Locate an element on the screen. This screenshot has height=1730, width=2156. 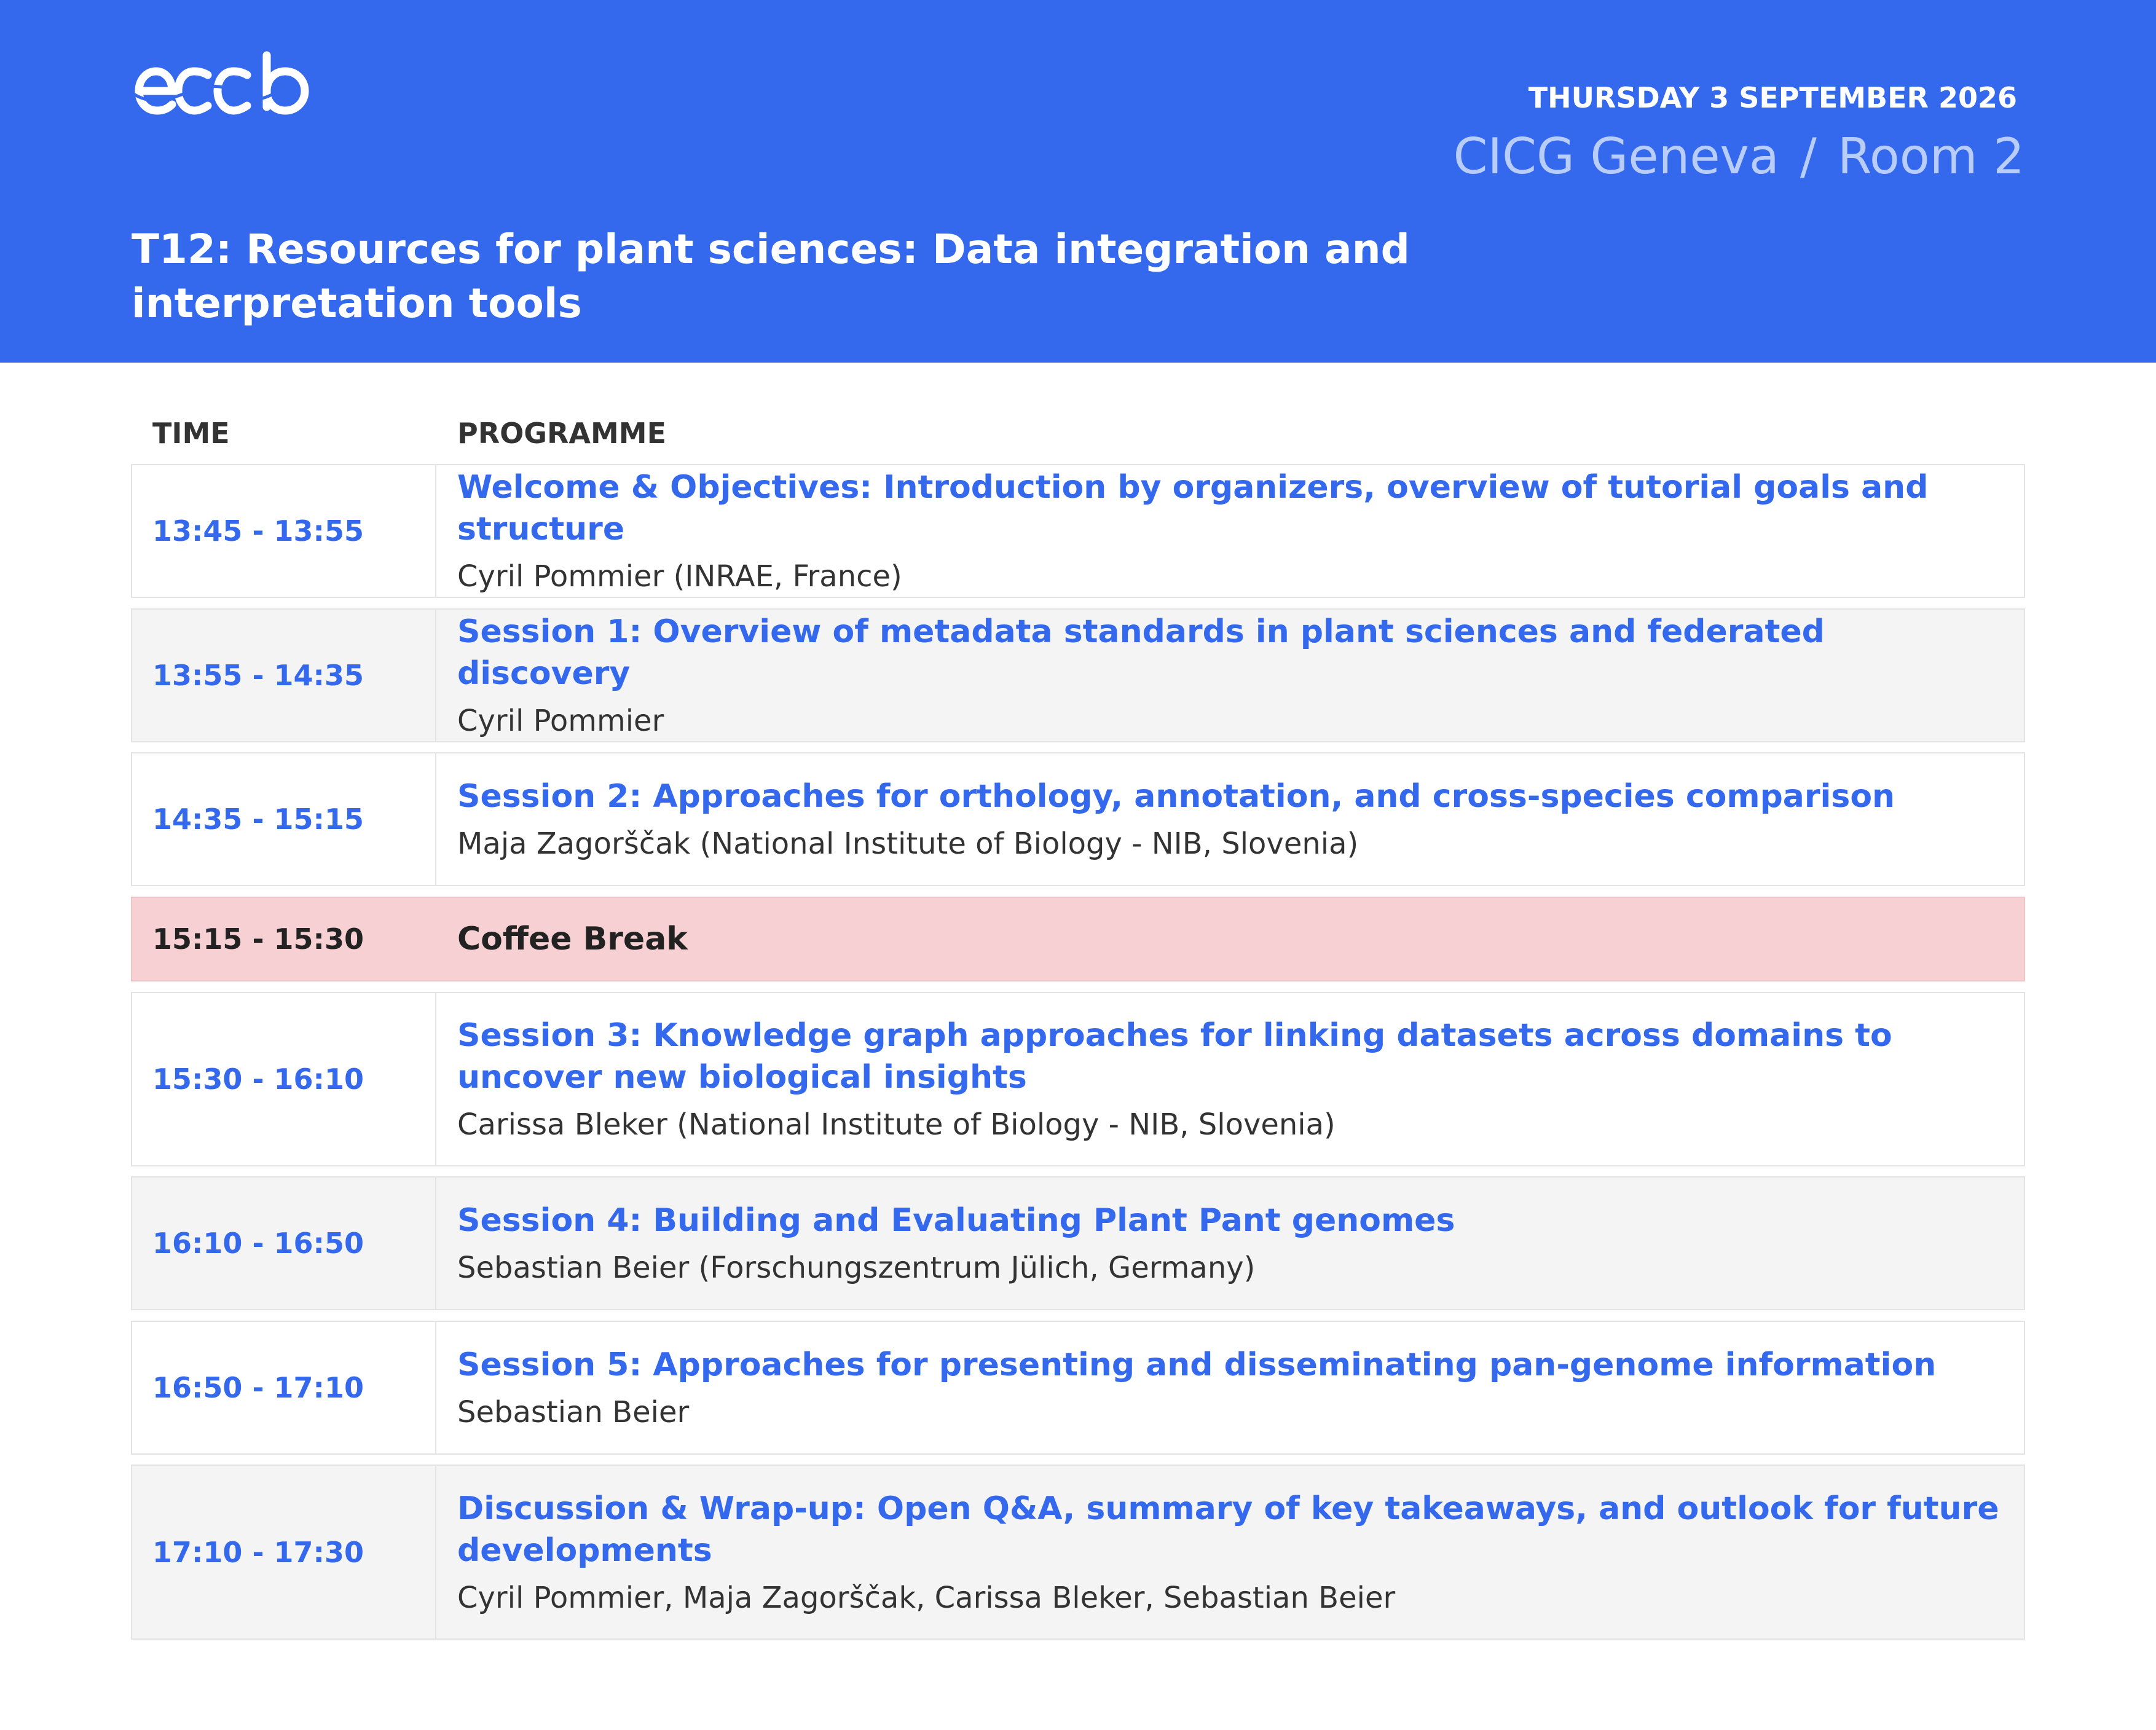
session-speaker: Cyril Pommier (INRAE, France) is located at coordinates (679, 576).